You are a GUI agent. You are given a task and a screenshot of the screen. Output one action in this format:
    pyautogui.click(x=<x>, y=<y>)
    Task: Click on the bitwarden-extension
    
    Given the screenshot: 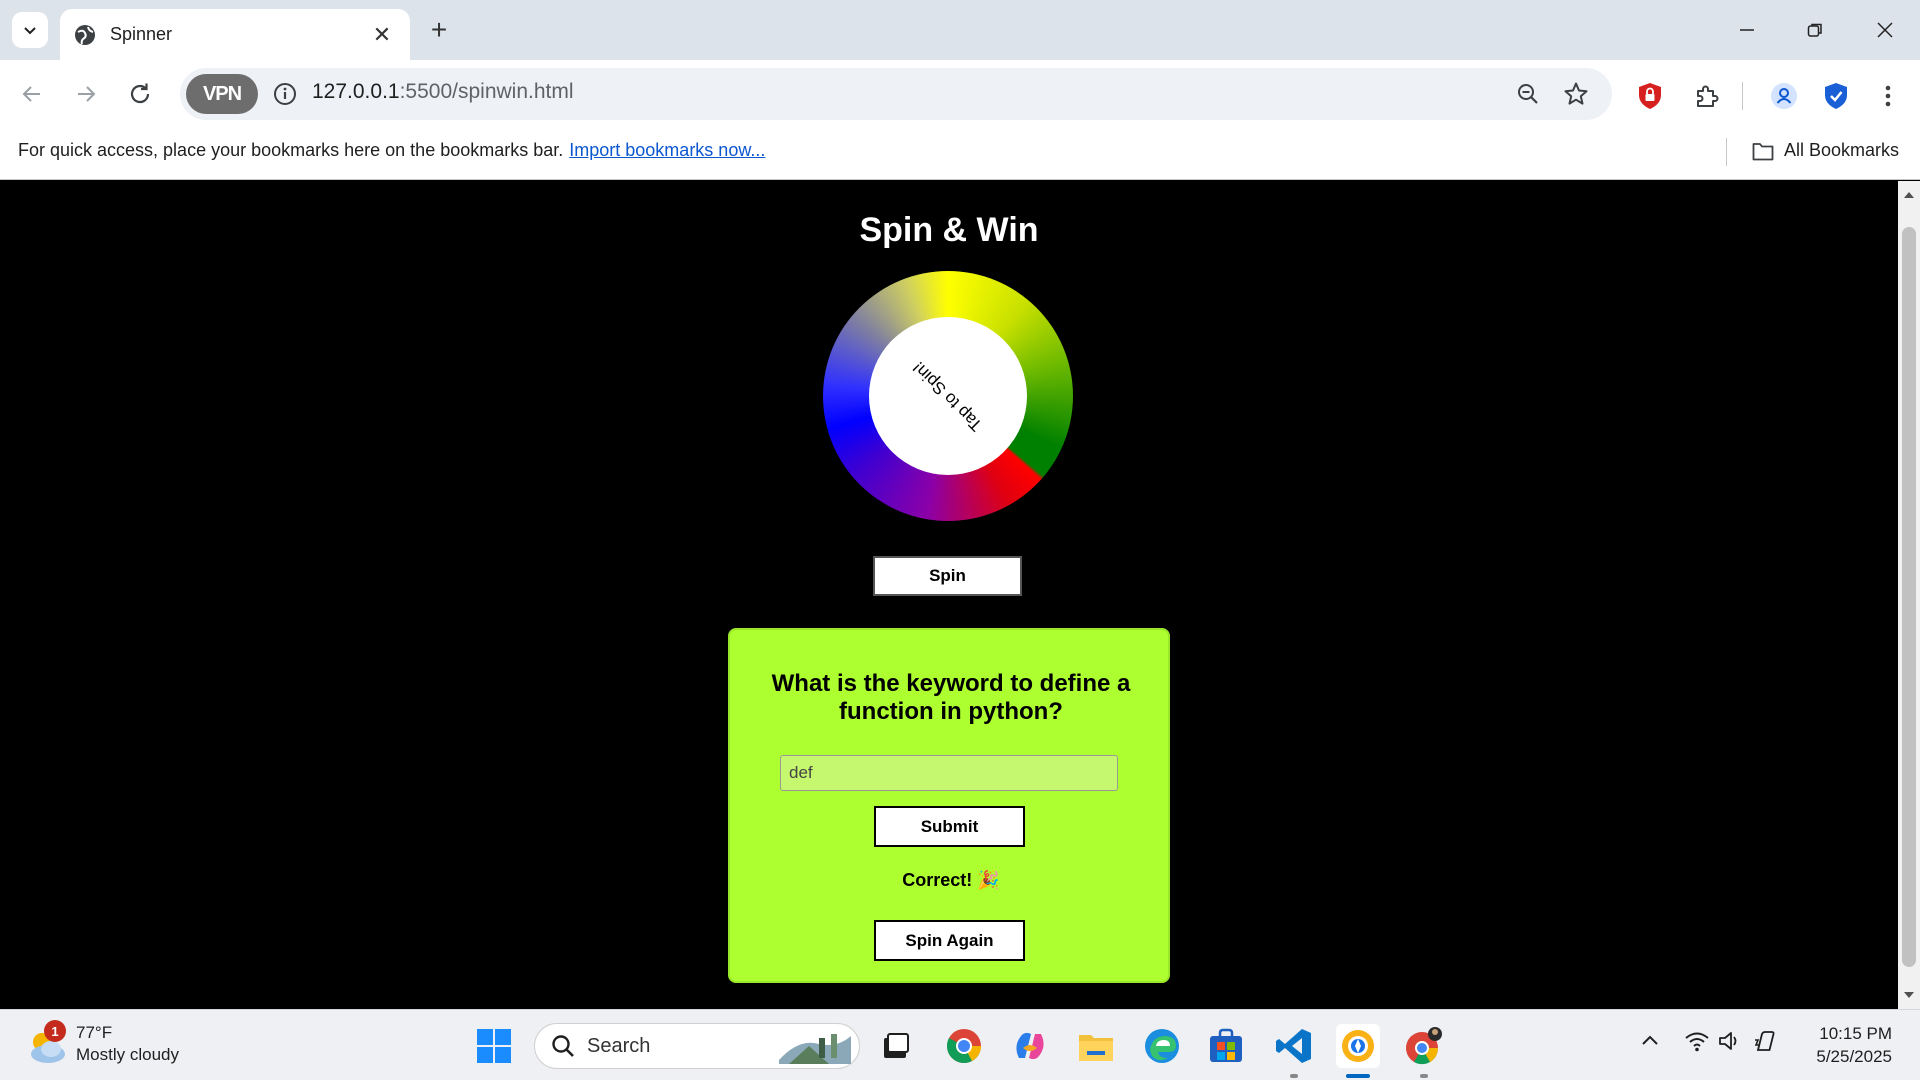 What is the action you would take?
    pyautogui.click(x=1836, y=96)
    